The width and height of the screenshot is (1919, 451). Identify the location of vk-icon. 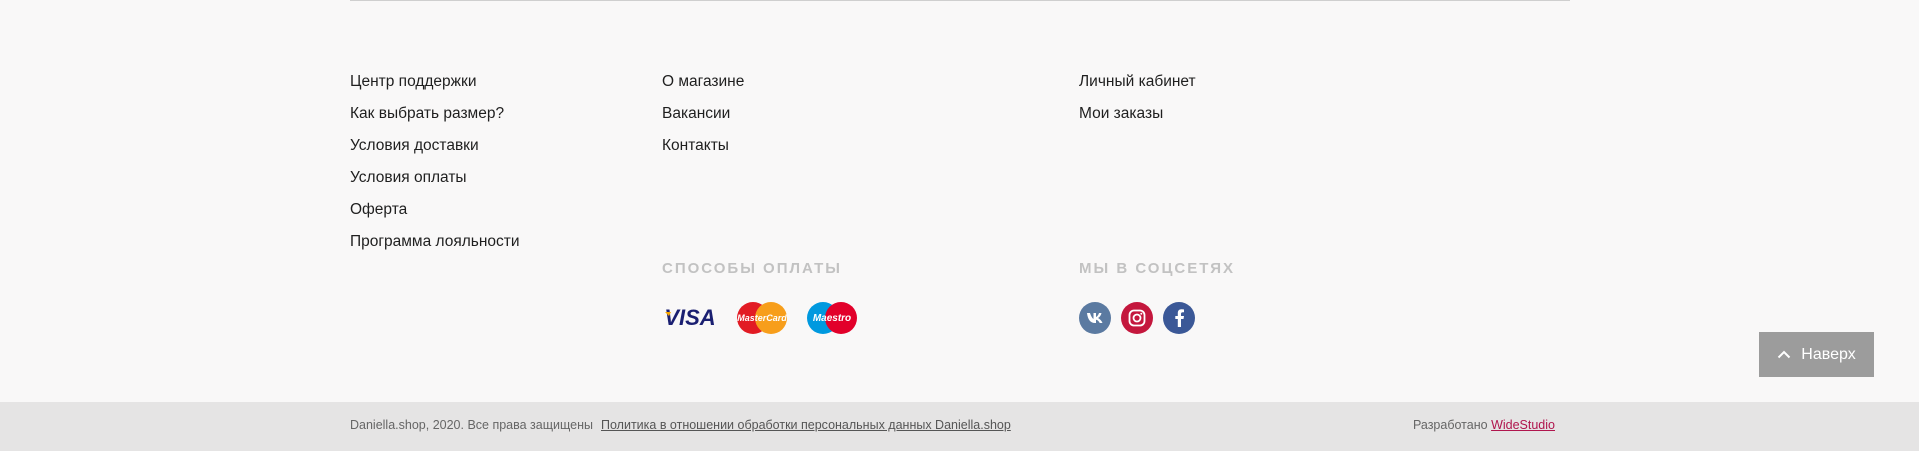
(1095, 318).